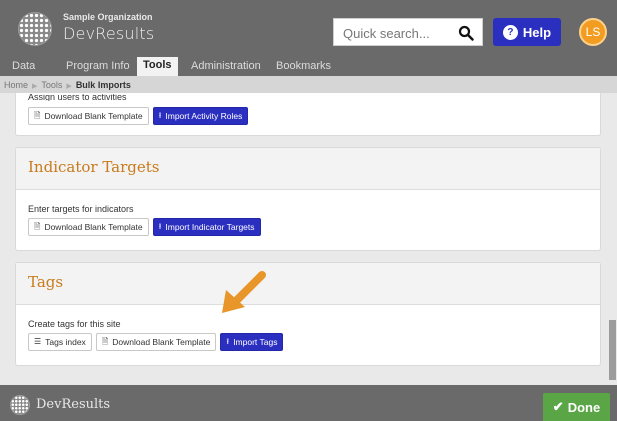 This screenshot has height=421, width=617. What do you see at coordinates (103, 85) in the screenshot?
I see `breadcrumb-current: Bulk Imports` at bounding box center [103, 85].